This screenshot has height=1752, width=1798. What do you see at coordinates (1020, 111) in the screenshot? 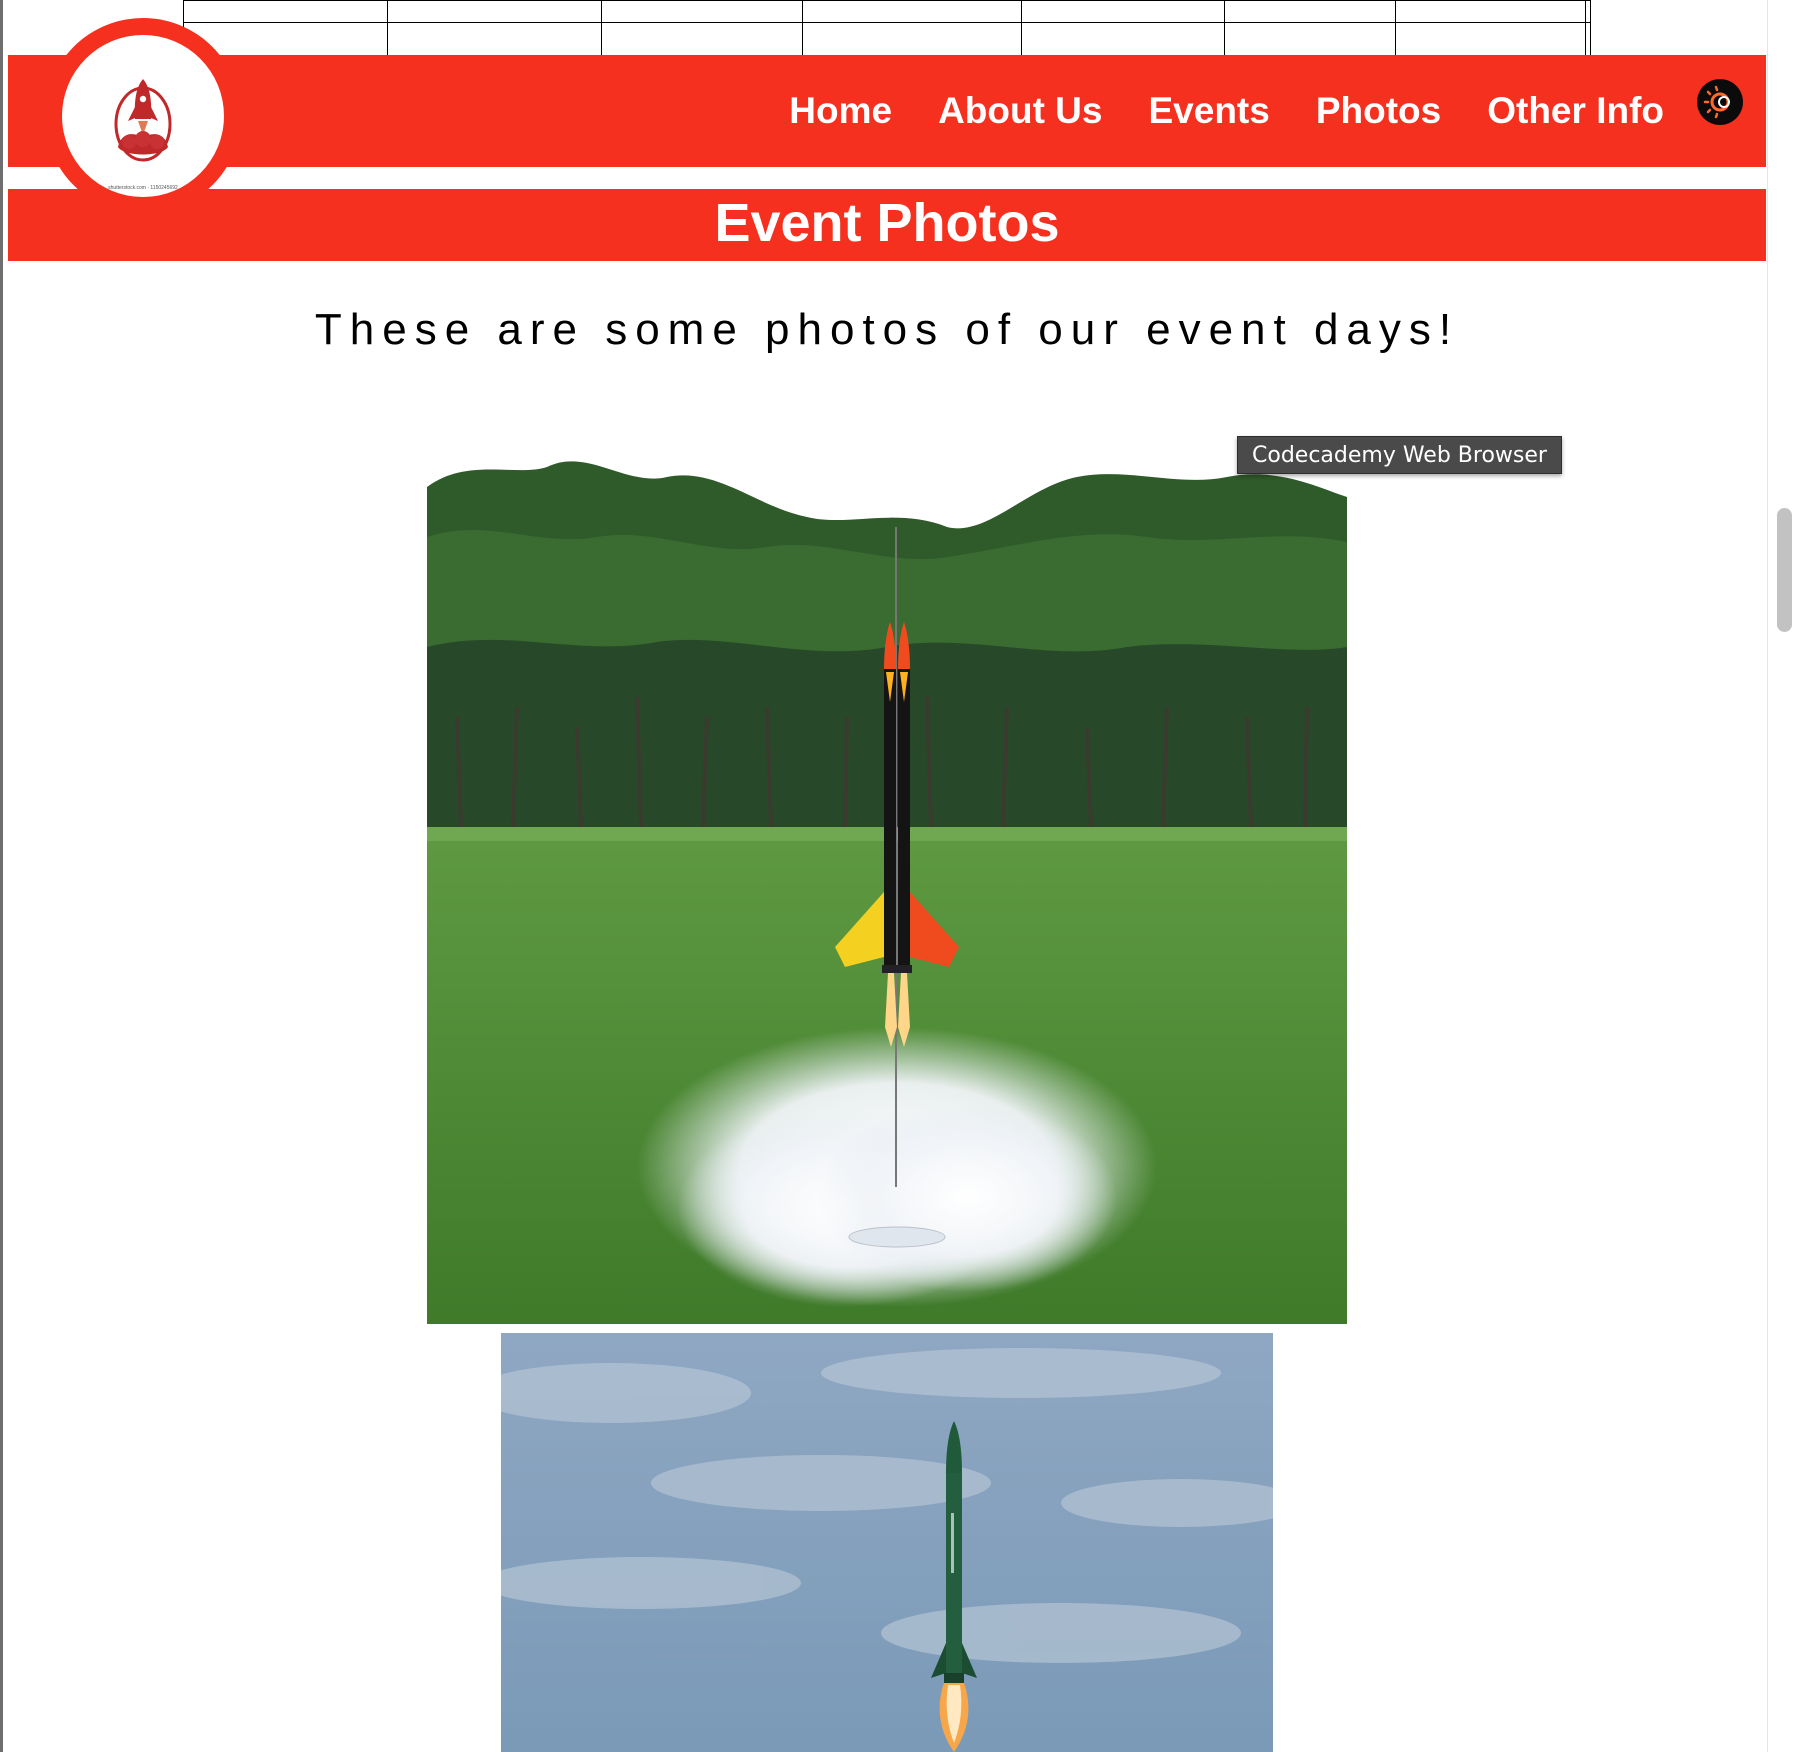
I see `nav-link-about-us: About Us` at bounding box center [1020, 111].